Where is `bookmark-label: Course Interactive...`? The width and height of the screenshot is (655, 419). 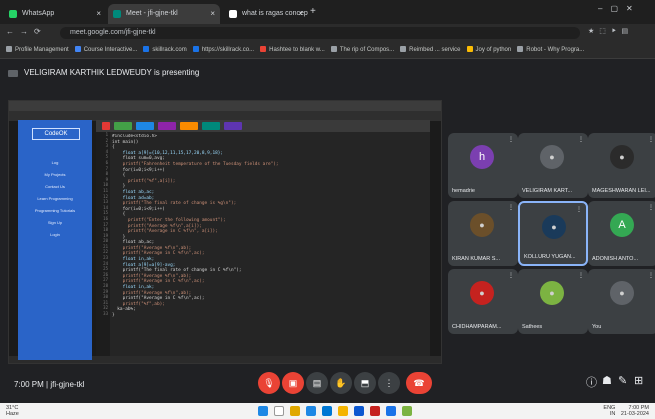
bookmark-label: Course Interactive... is located at coordinates (110, 50).